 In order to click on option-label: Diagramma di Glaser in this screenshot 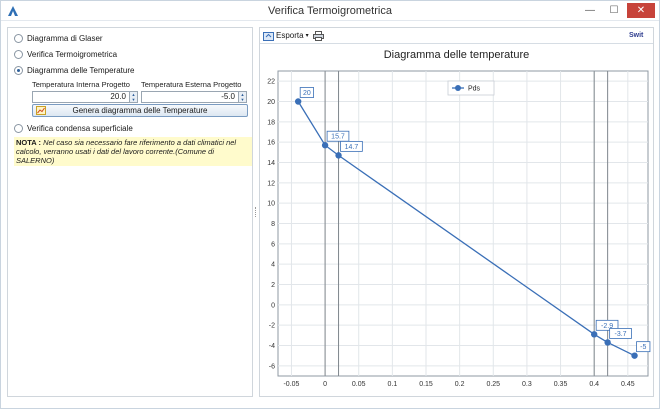, I will do `click(65, 38)`.